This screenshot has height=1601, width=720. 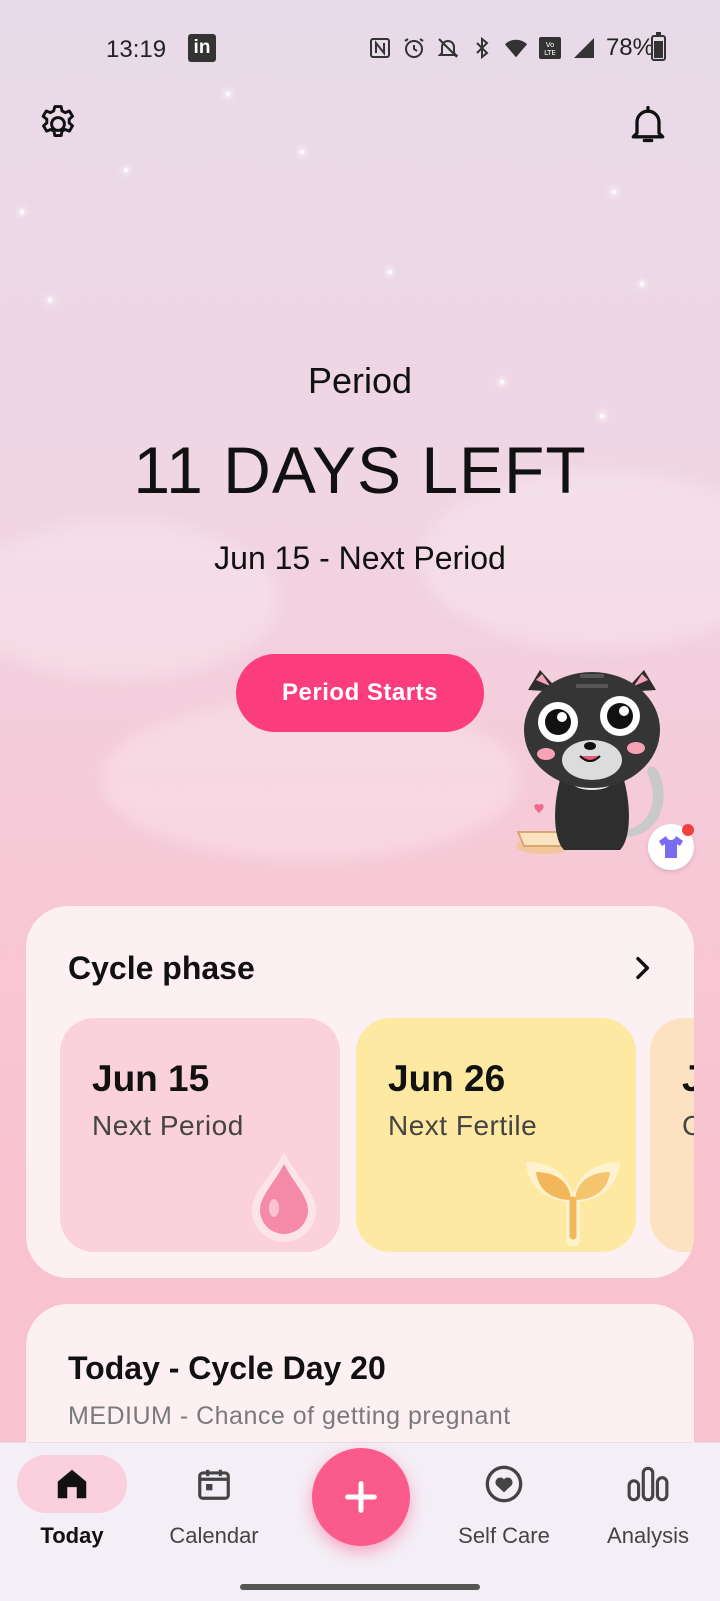 I want to click on nav-label: Calendar, so click(x=214, y=1535).